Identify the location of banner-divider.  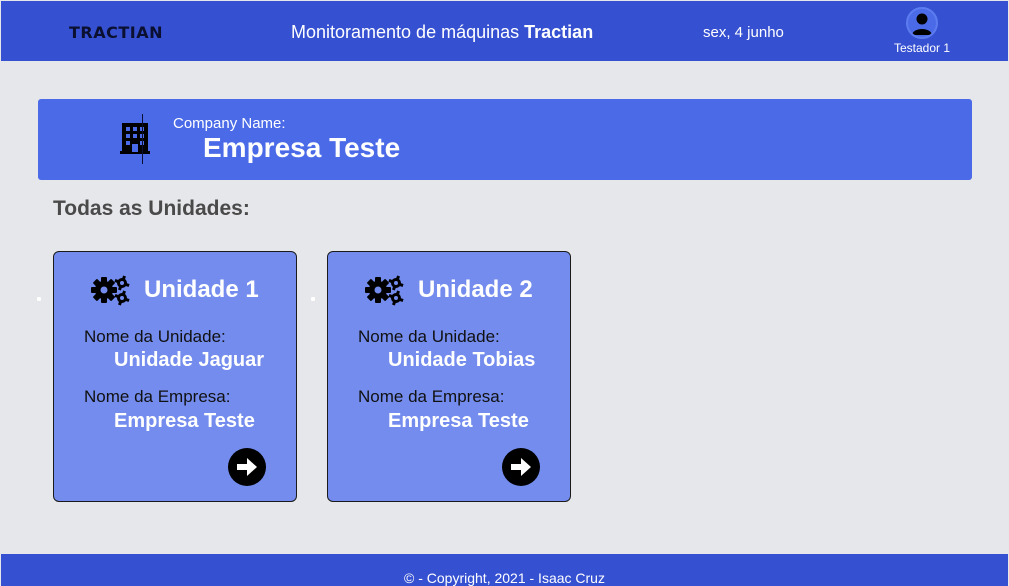
(142, 139).